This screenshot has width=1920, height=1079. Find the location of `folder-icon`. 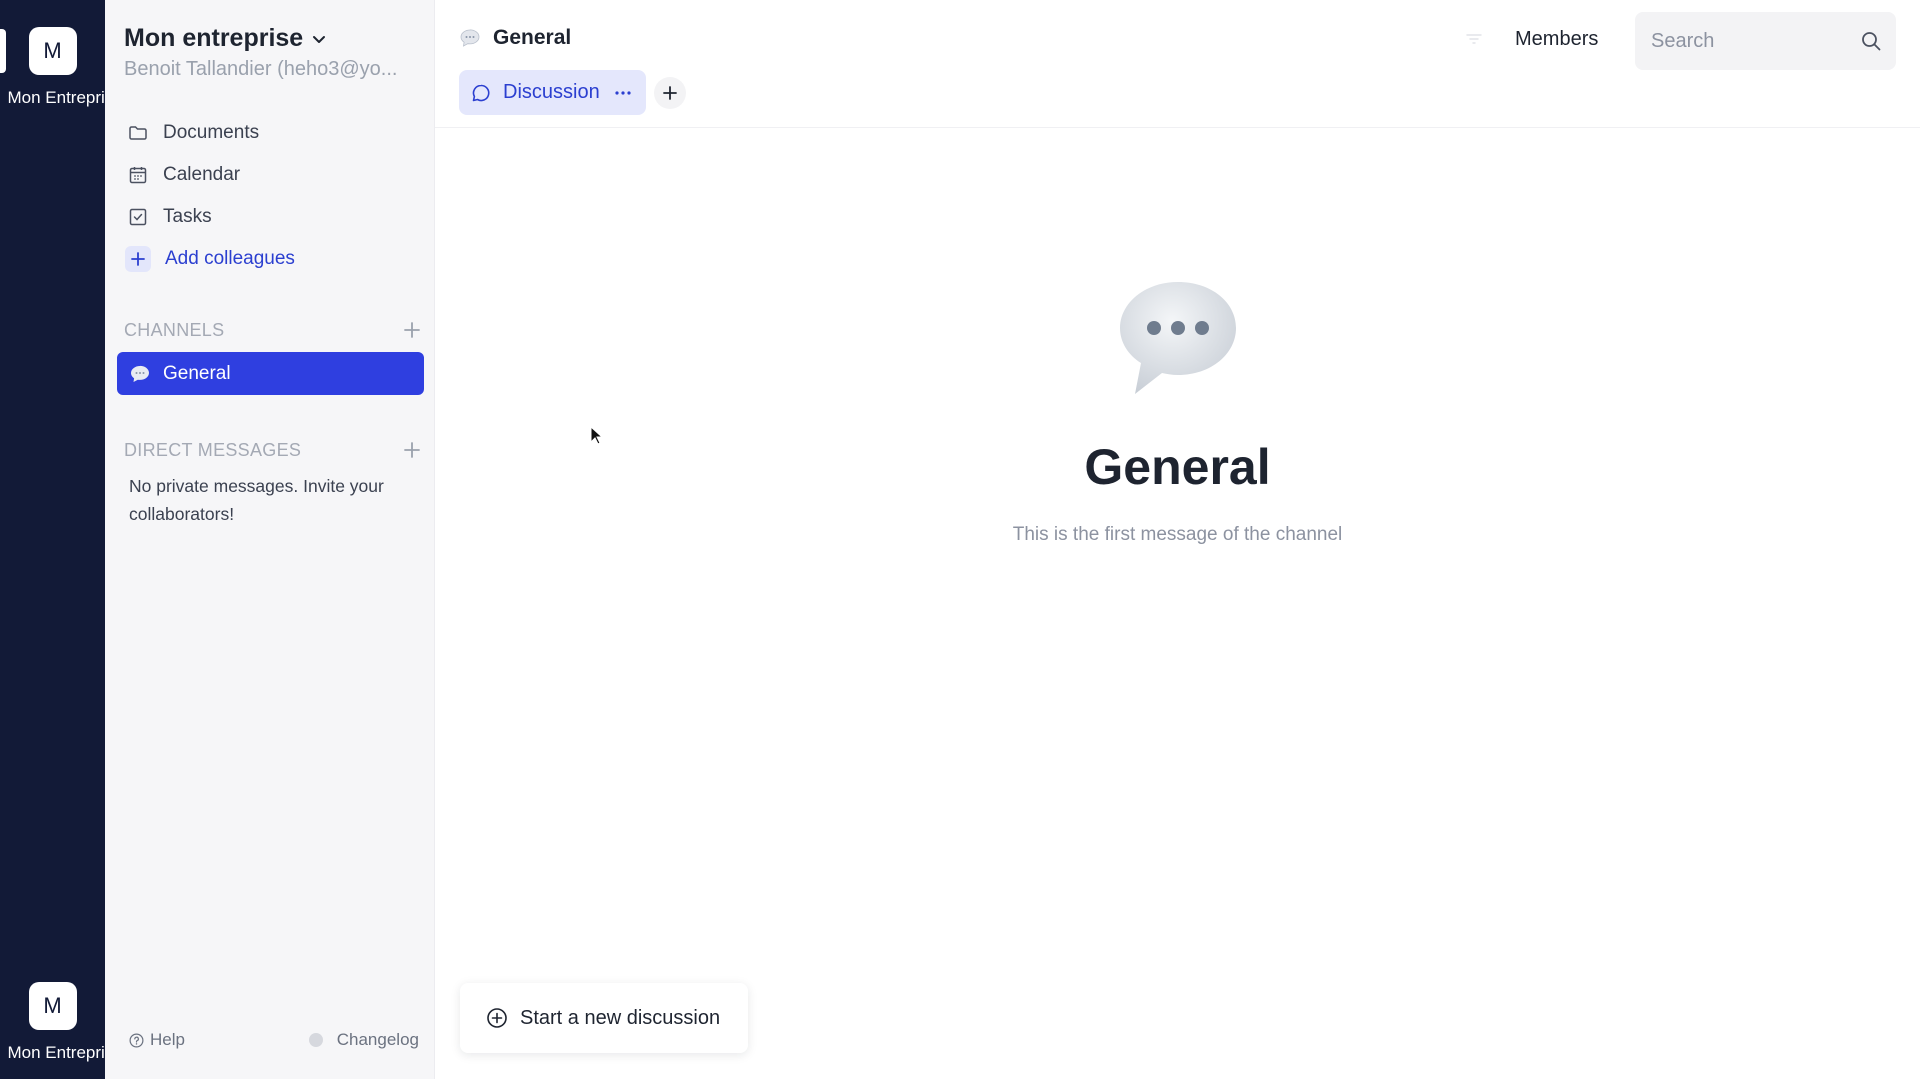

folder-icon is located at coordinates (138, 133).